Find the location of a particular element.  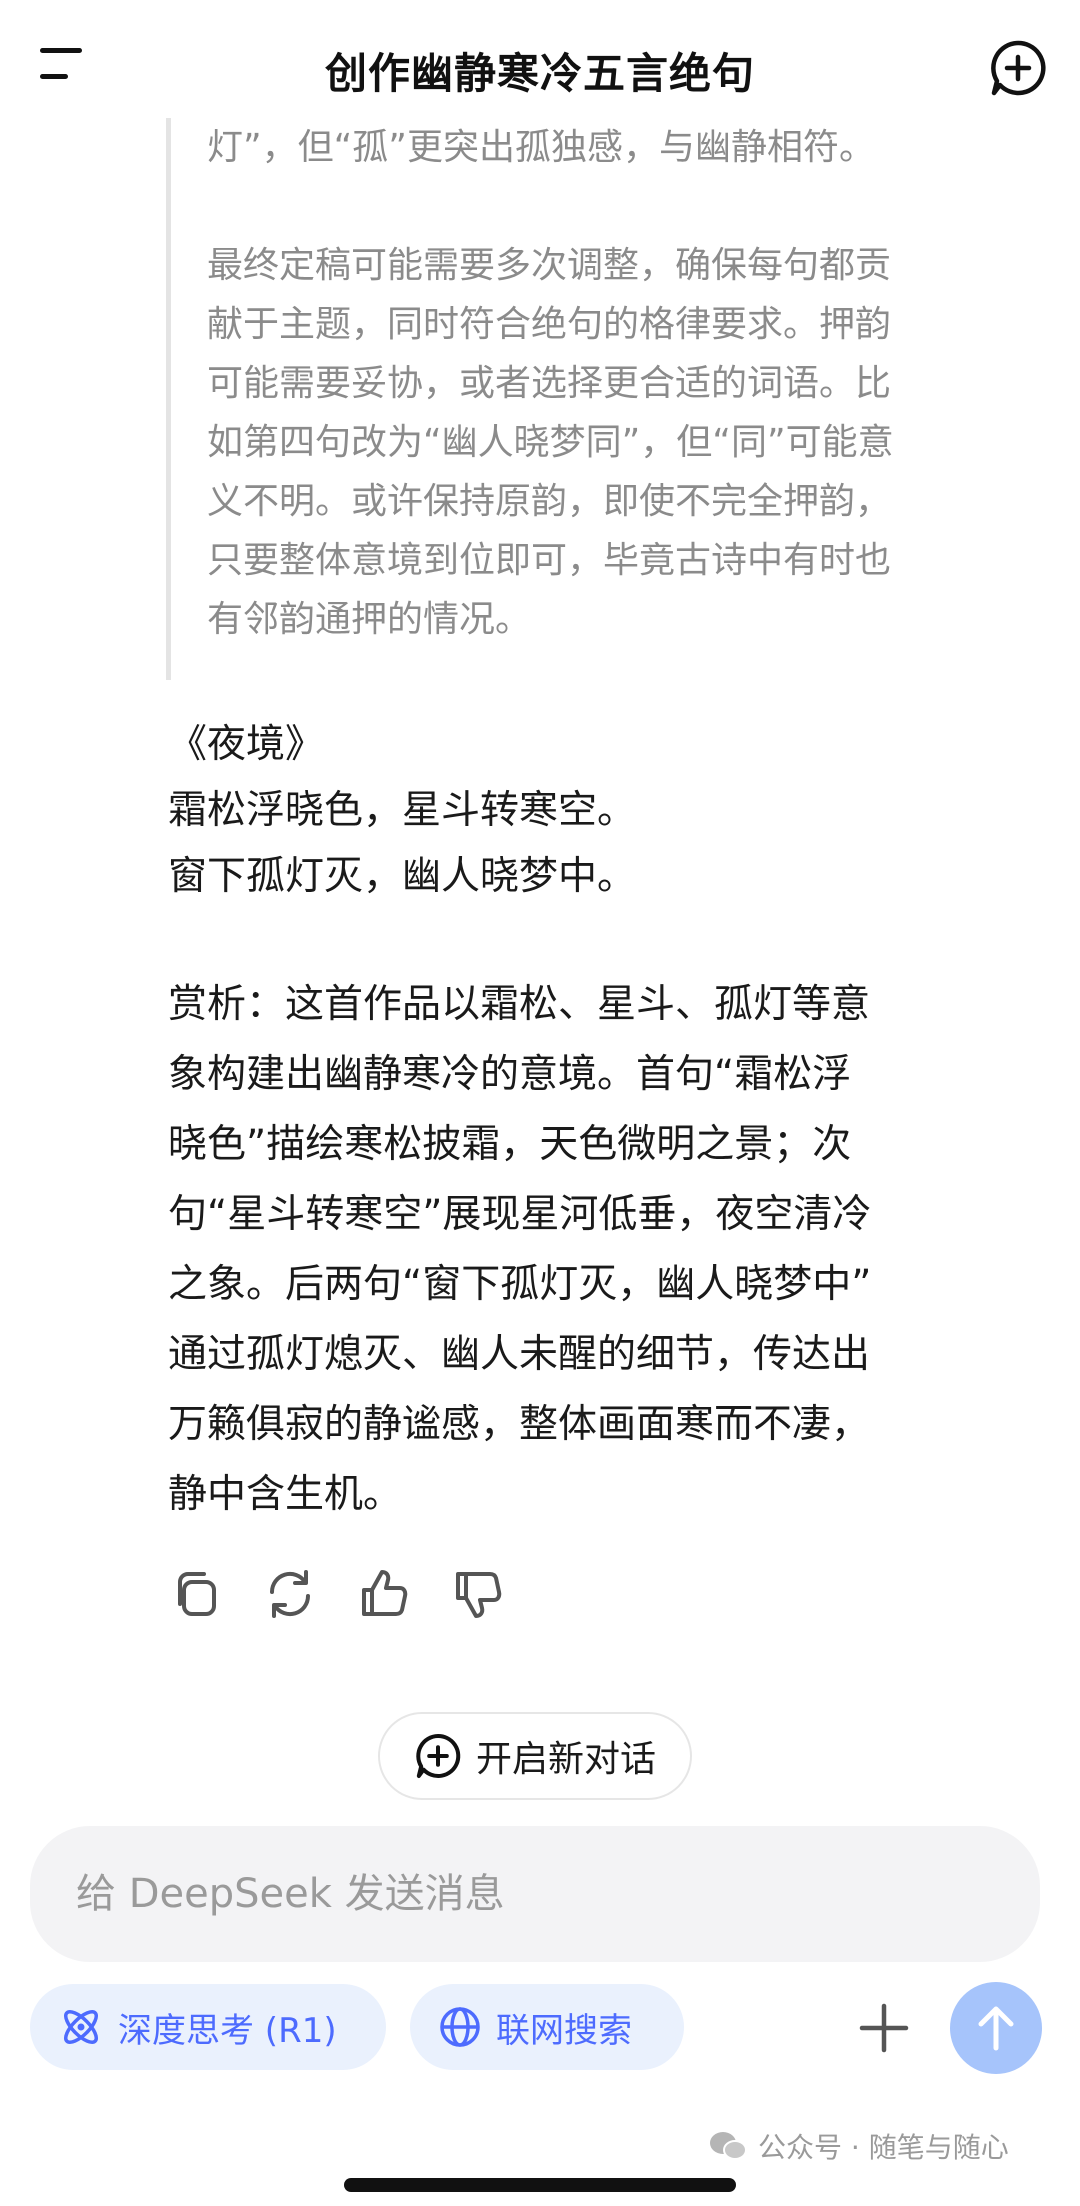

watermark: 公众号 · 随笔与随心 is located at coordinates (858, 2146).